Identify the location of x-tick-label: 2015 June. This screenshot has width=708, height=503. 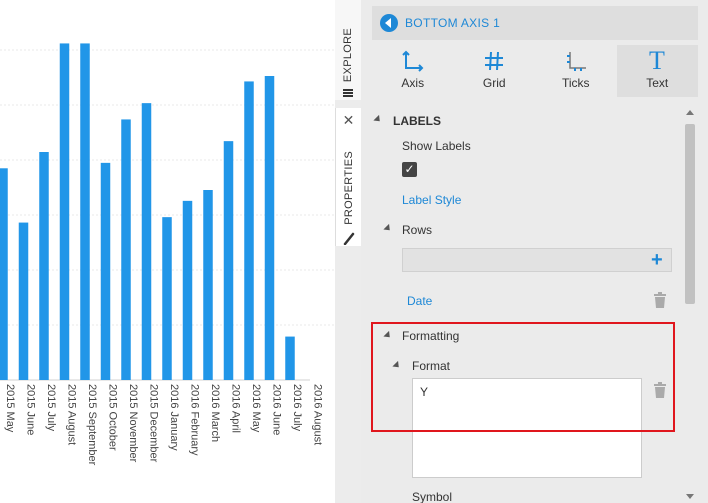
(31, 409).